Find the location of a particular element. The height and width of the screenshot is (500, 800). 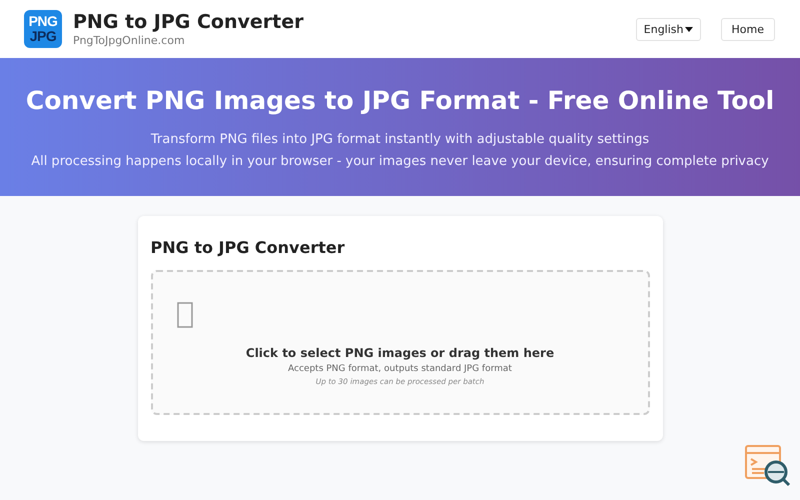

site-title: PNG to JPG Converter is located at coordinates (188, 22).